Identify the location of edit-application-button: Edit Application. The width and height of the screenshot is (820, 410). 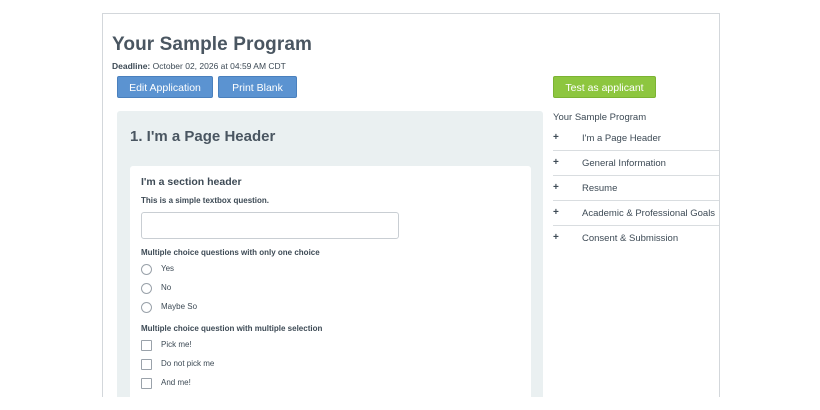
(165, 87).